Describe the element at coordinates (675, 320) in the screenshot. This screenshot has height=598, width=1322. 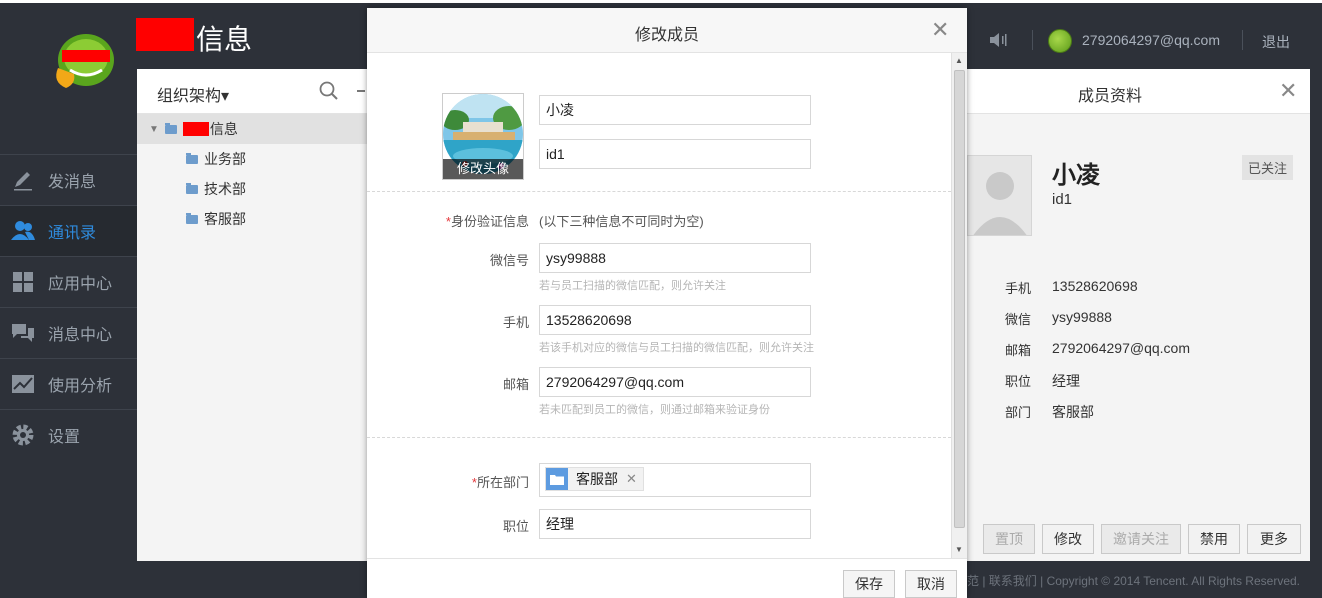
I see `phone-input: 13528620698` at that location.